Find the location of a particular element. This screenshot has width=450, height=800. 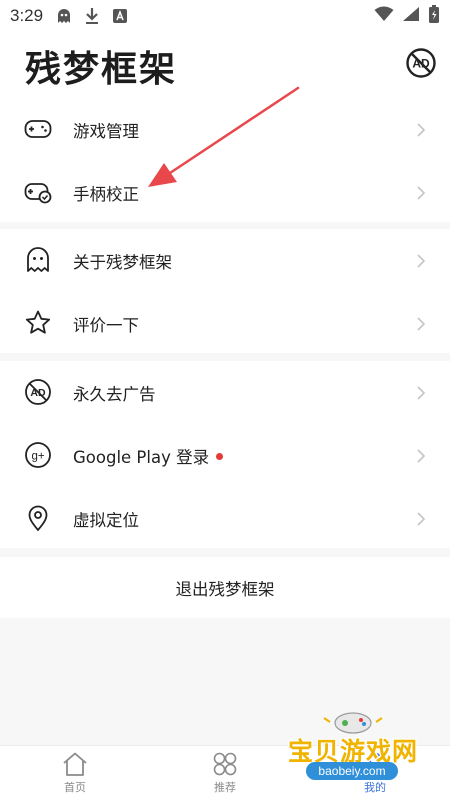

page-header: 残梦框架 AD is located at coordinates (225, 65).